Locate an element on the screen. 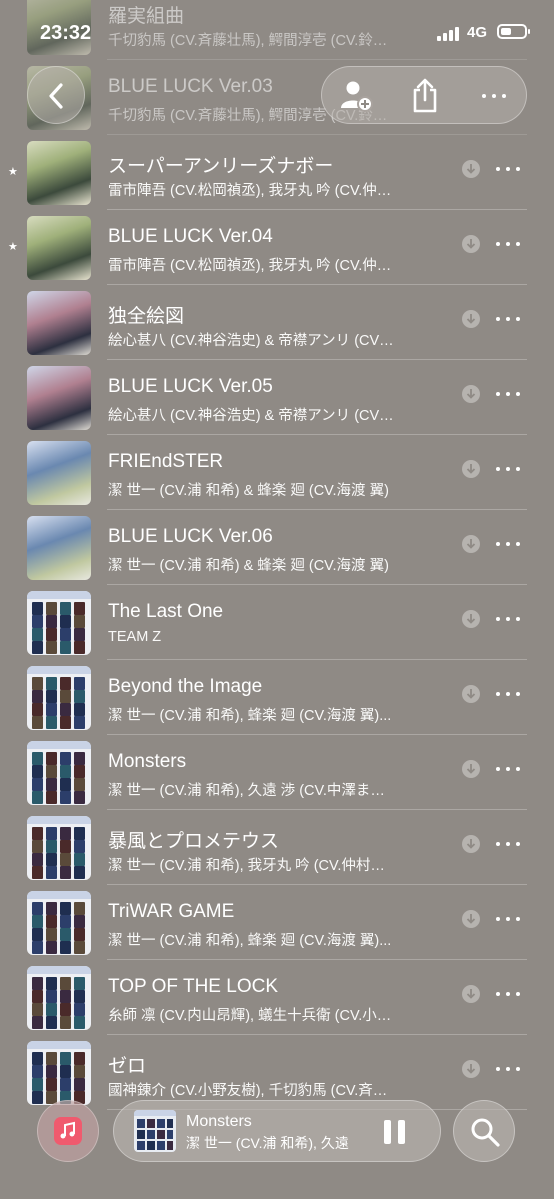  now-playing-artist: 潔 世一 (CV.浦 和希), 久遠 is located at coordinates (267, 1143).